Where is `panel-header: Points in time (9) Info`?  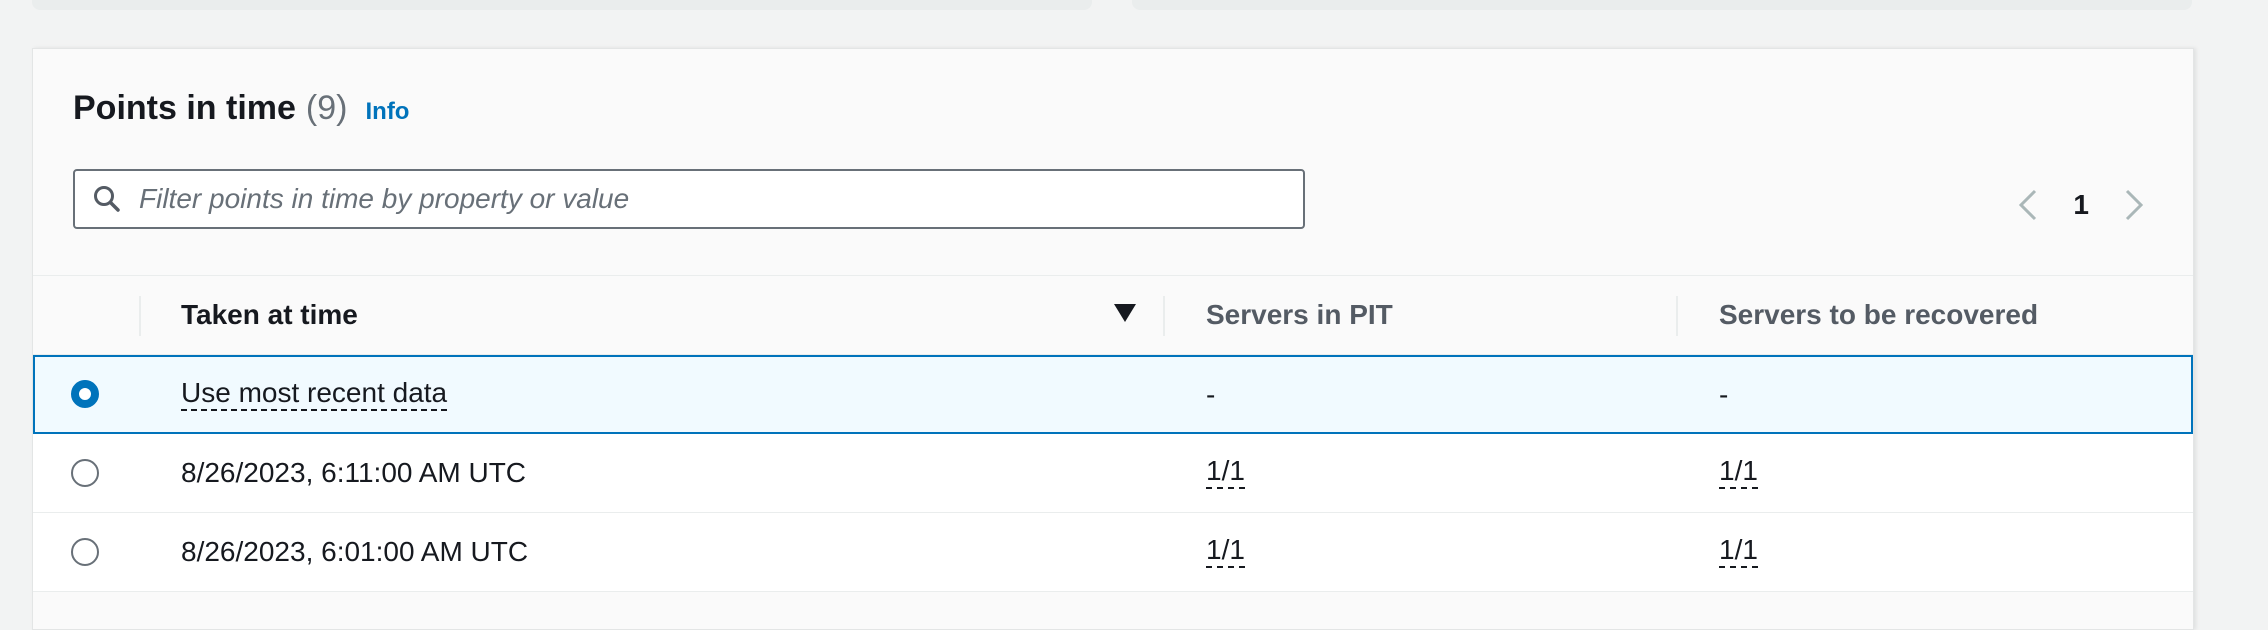 panel-header: Points in time (9) Info is located at coordinates (241, 108).